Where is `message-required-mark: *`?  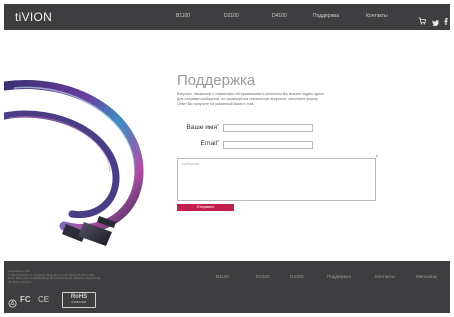 message-required-mark: * is located at coordinates (377, 158).